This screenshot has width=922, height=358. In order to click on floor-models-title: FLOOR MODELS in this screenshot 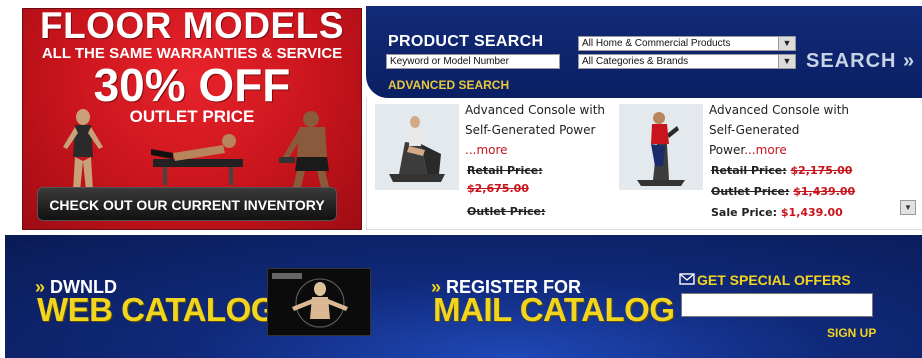, I will do `click(192, 27)`.